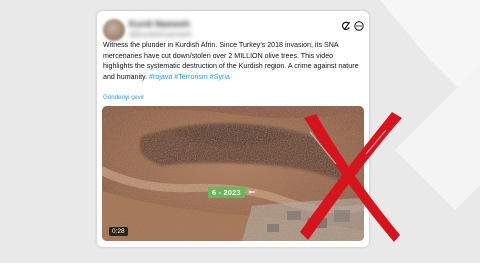 This screenshot has height=263, width=480. I want to click on author-name: Kurdi Nameeh, so click(159, 24).